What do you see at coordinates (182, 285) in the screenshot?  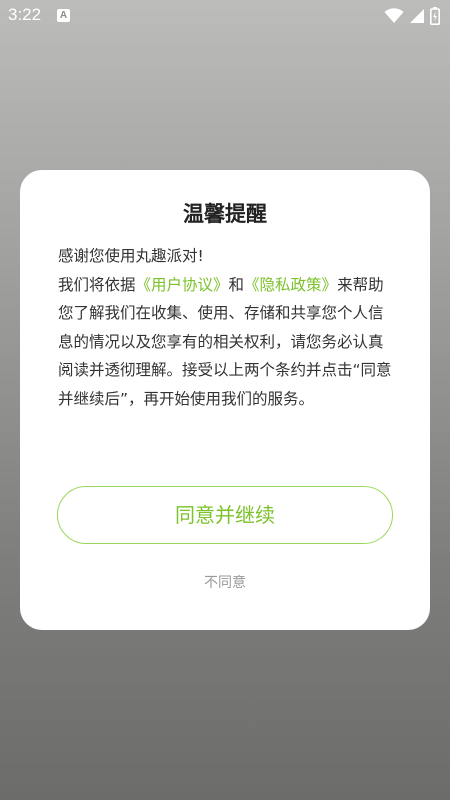 I see `user-agreement-link: 《用户协议》` at bounding box center [182, 285].